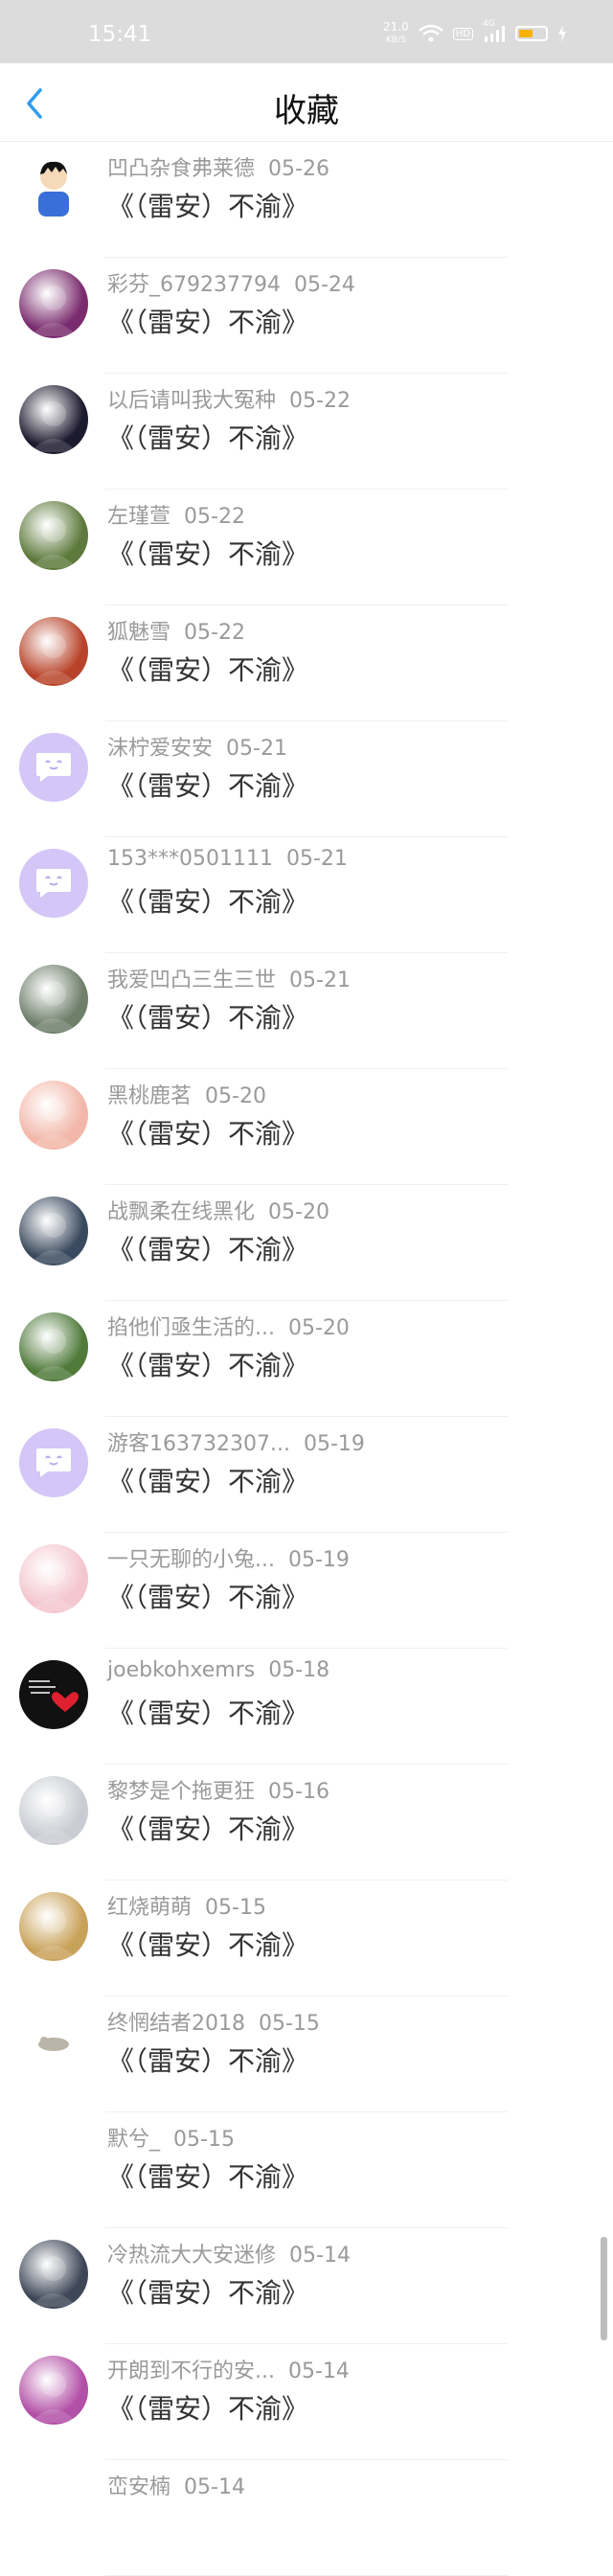 The height and width of the screenshot is (2576, 613). What do you see at coordinates (149, 1908) in the screenshot?
I see `username: 红烧萌萌` at bounding box center [149, 1908].